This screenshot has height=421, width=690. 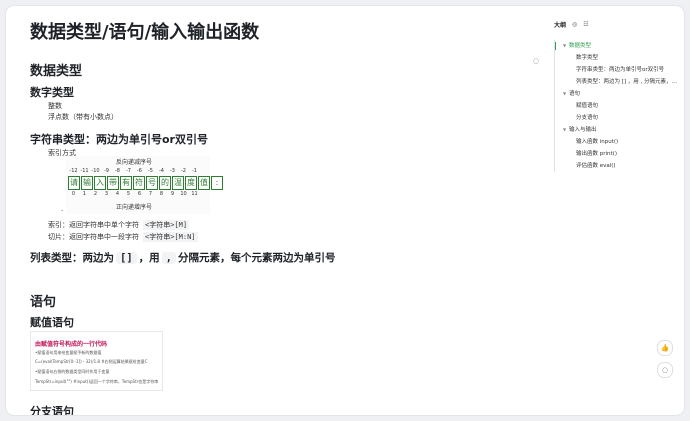 I want to click on positive-index: 7, so click(x=150, y=194).